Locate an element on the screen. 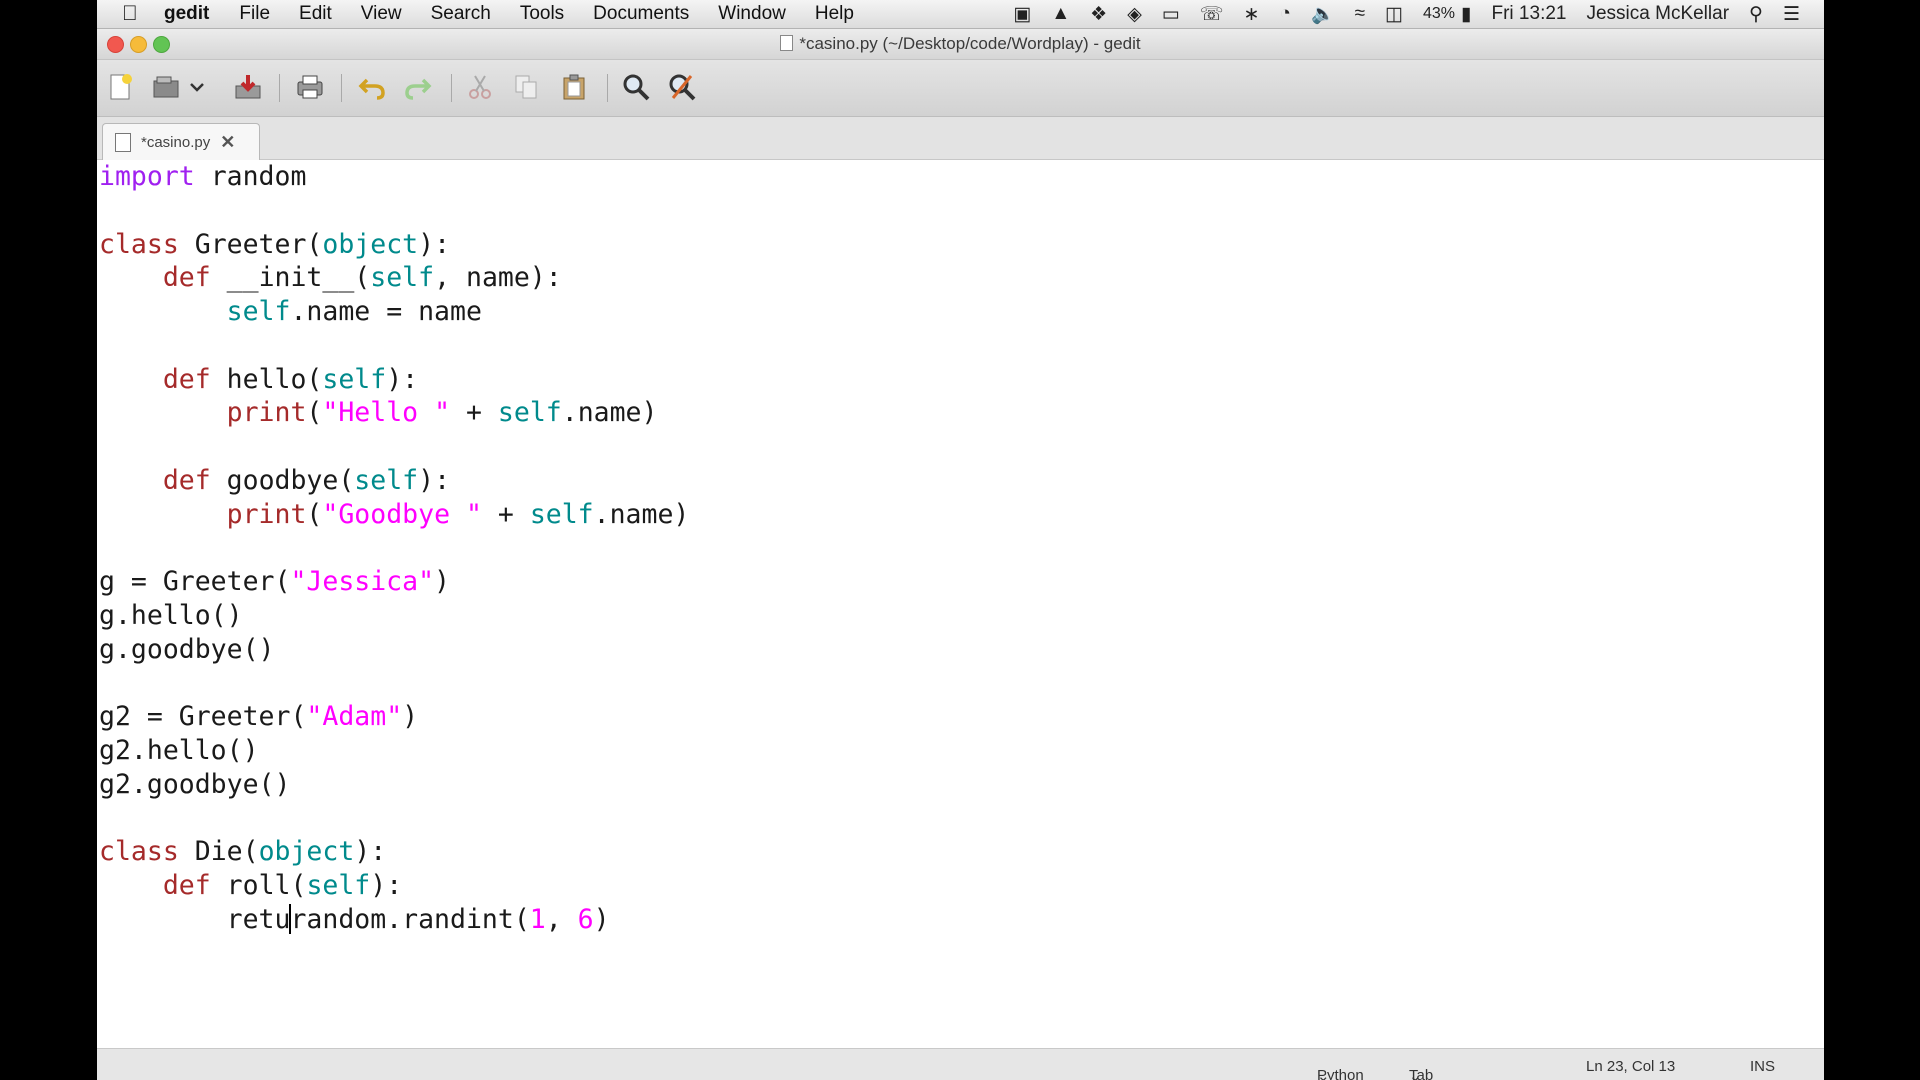 Image resolution: width=1920 pixels, height=1080 pixels. insert-mode: INS is located at coordinates (1763, 1066).